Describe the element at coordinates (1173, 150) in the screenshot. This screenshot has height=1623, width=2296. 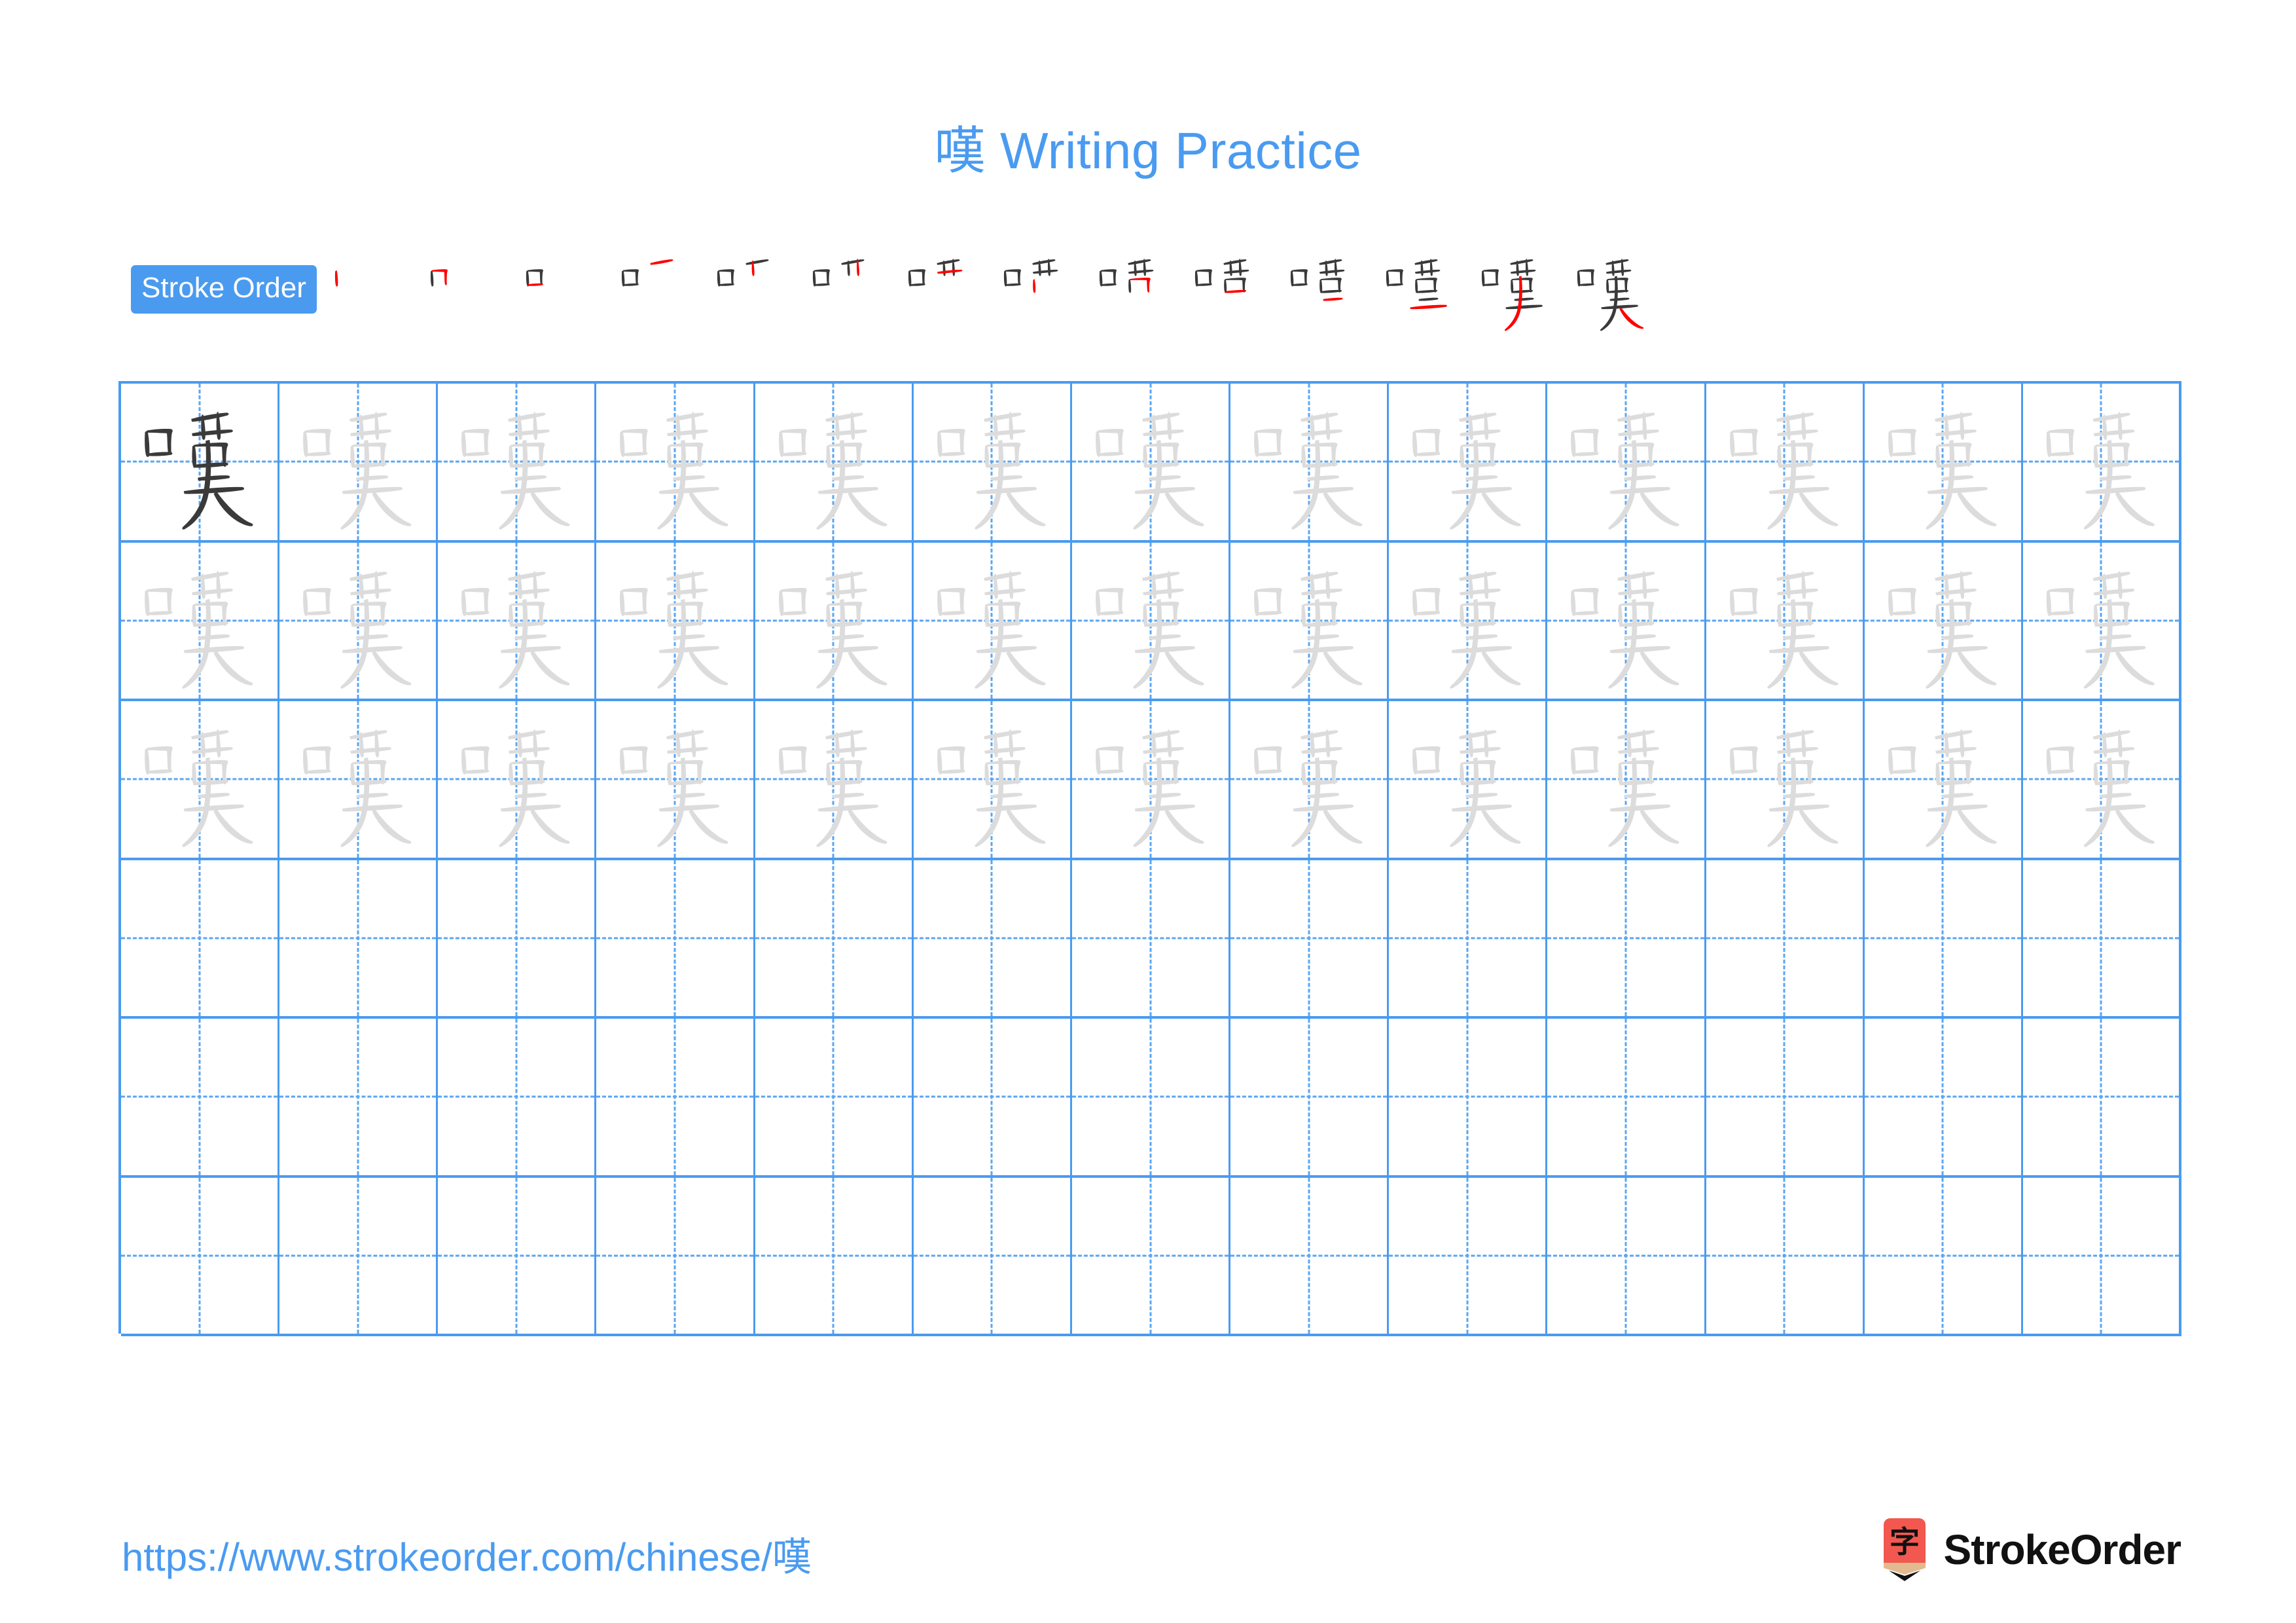
I see `page-title-text: Writing Practice` at that location.